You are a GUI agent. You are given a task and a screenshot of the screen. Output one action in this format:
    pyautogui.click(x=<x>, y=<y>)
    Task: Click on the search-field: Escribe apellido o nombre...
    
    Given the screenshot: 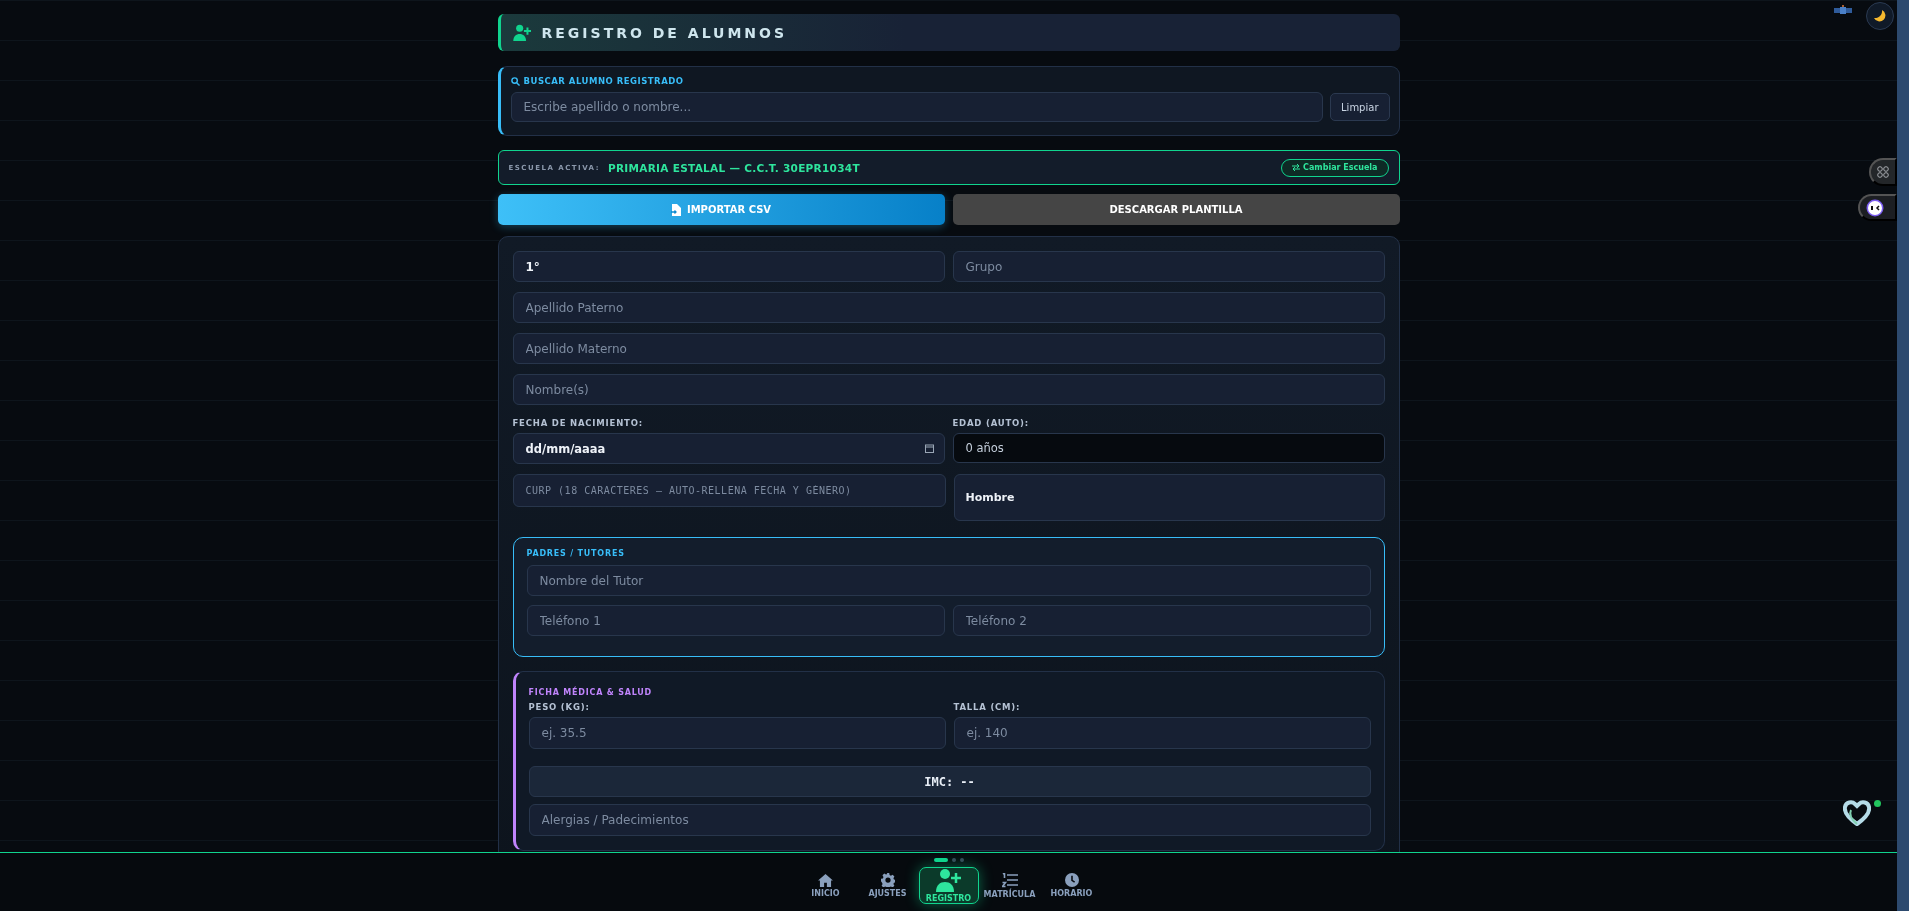 What is the action you would take?
    pyautogui.click(x=917, y=107)
    